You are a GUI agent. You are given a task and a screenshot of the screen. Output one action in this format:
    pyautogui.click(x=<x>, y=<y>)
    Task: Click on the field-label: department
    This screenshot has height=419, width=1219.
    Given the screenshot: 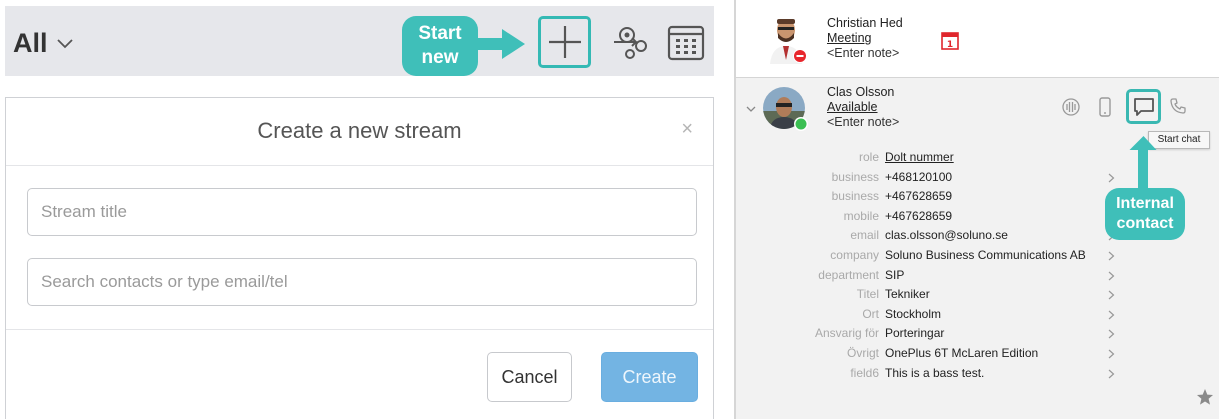 What is the action you would take?
    pyautogui.click(x=848, y=274)
    